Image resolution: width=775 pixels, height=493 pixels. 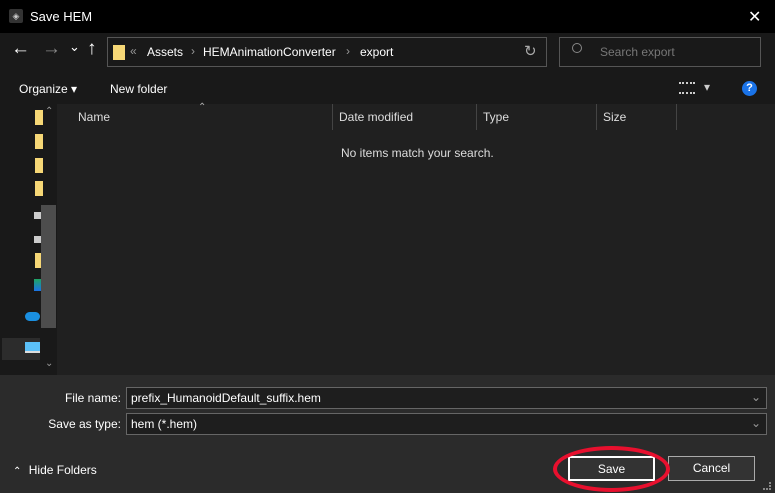 I want to click on hide-folders-button: ⌃ Hide Folders, so click(x=55, y=470).